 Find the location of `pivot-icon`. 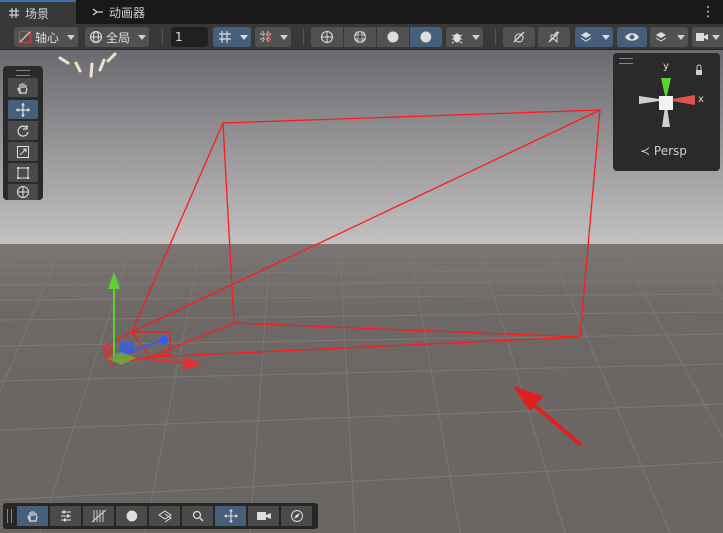

pivot-icon is located at coordinates (25, 37).